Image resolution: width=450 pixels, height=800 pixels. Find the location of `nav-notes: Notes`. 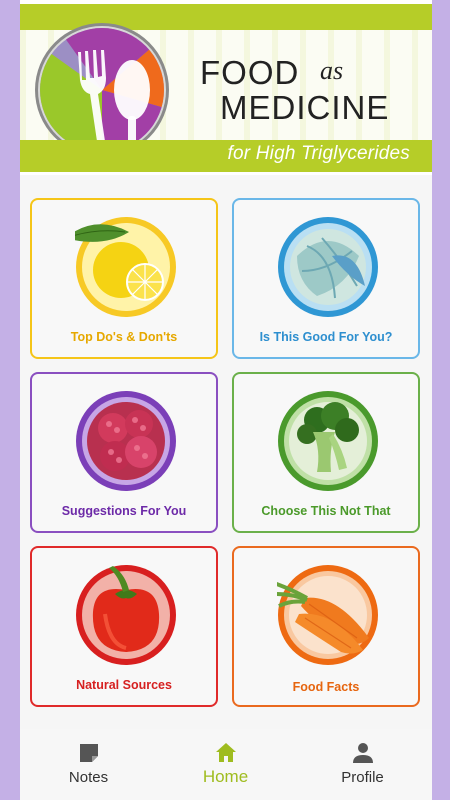

nav-notes: Notes is located at coordinates (88, 764).